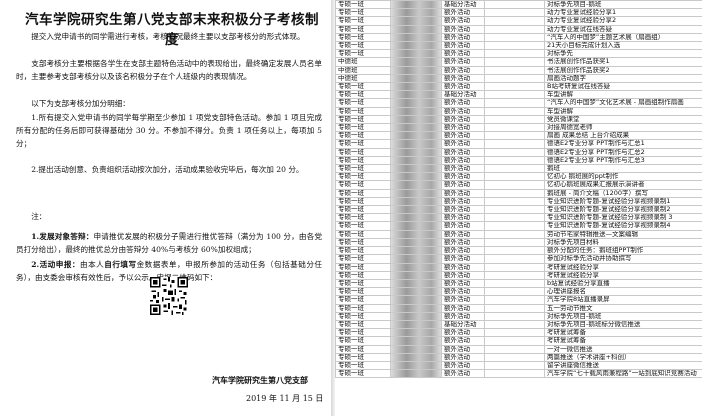 Image resolution: width=702 pixels, height=416 pixels. Describe the element at coordinates (623, 259) in the screenshot. I see `table-cell: 参加对标争先活动并协助撰写` at that location.